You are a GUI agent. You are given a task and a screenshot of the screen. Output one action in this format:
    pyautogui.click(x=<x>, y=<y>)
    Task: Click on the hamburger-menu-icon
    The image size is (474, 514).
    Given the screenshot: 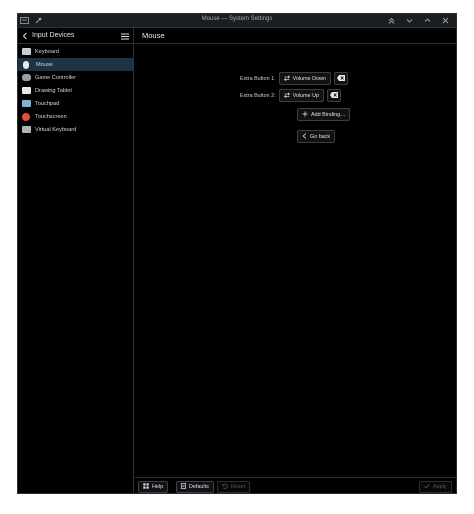 What is the action you would take?
    pyautogui.click(x=125, y=36)
    